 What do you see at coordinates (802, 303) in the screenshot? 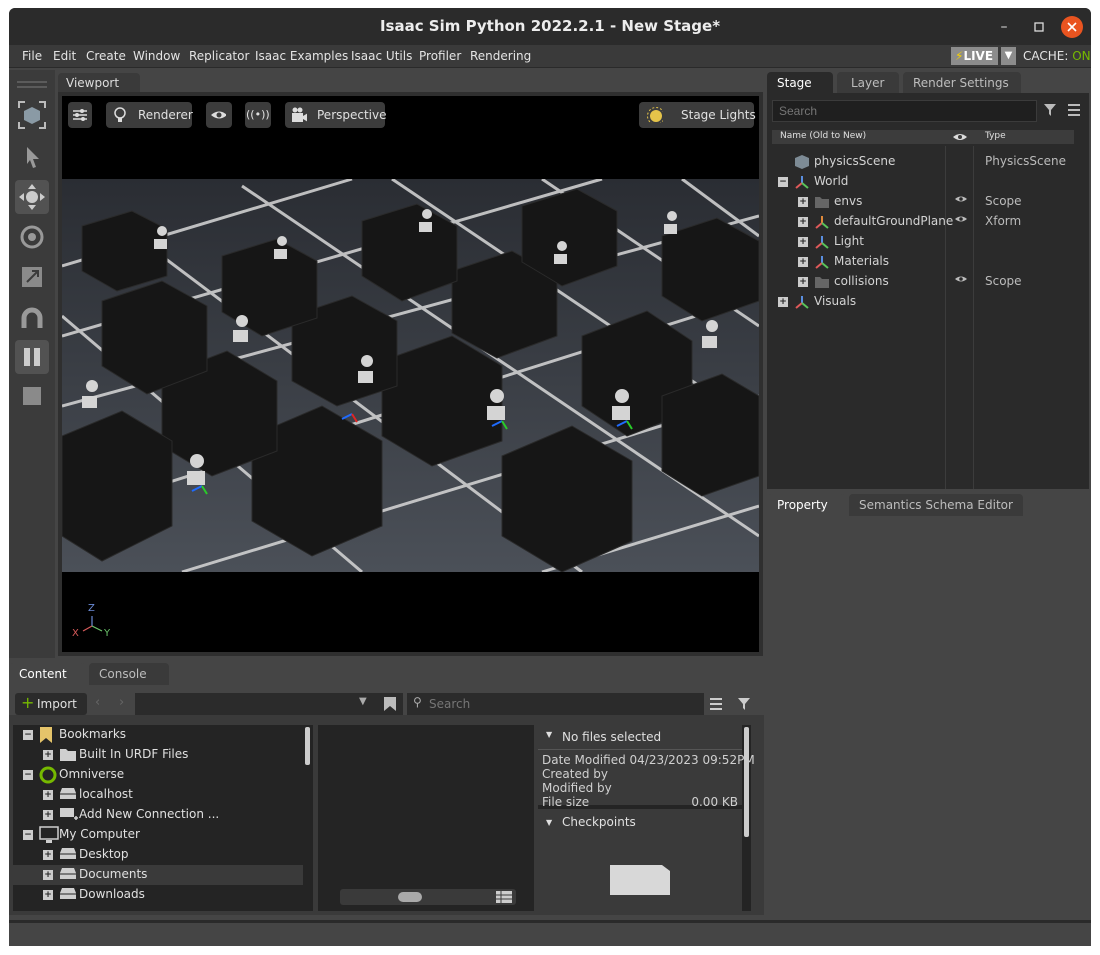
I see `xform-icon` at bounding box center [802, 303].